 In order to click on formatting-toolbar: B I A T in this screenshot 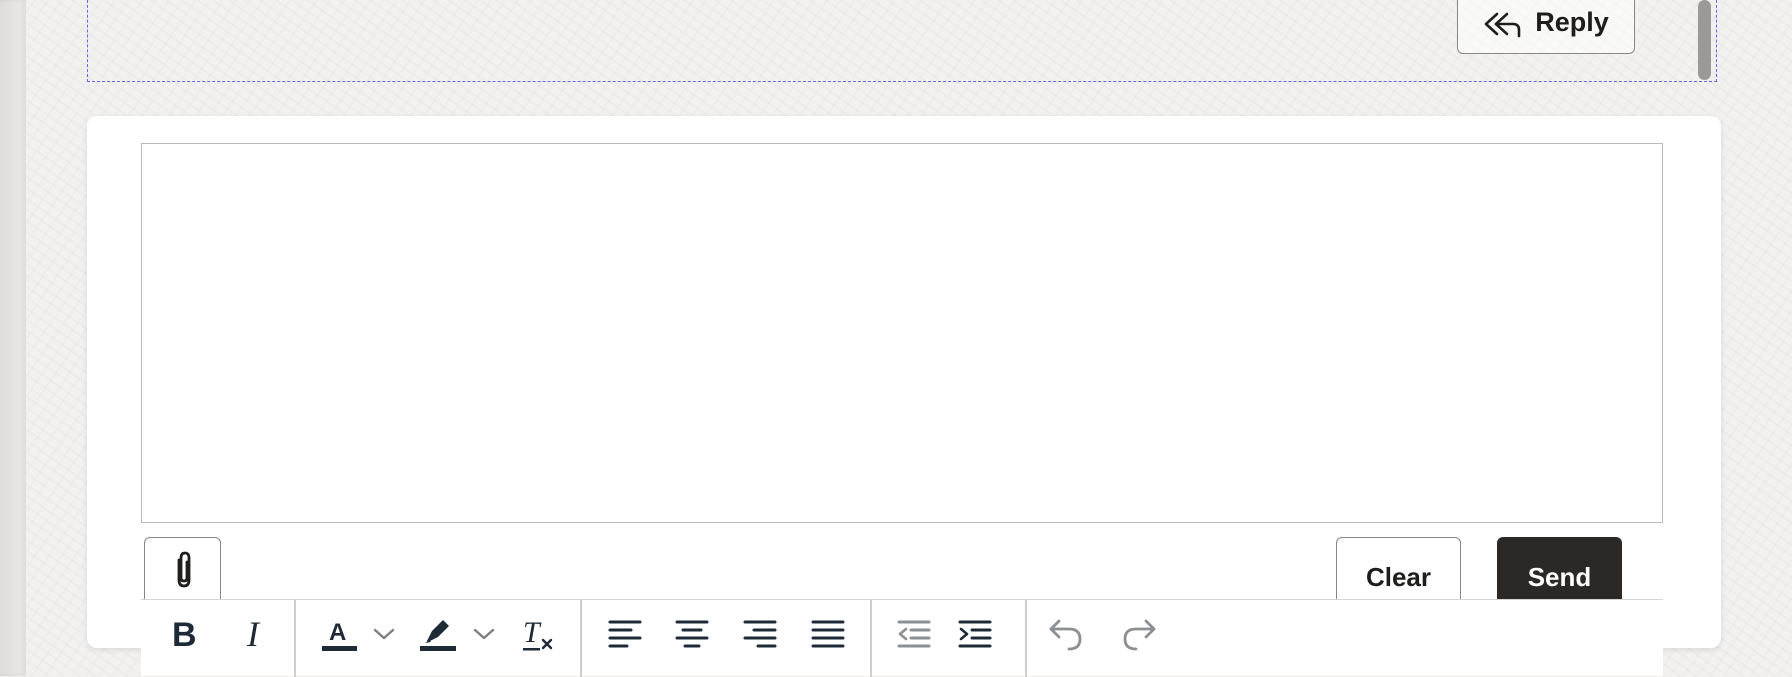, I will do `click(902, 638)`.